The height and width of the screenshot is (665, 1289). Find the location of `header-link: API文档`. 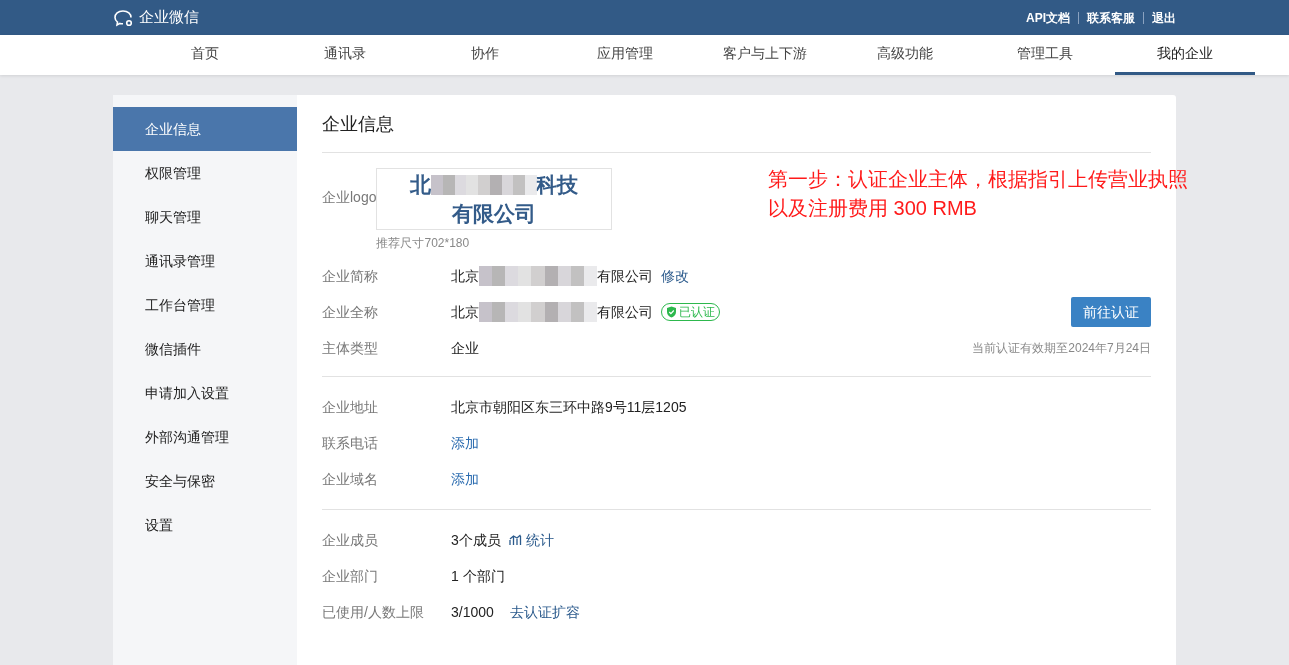

header-link: API文档 is located at coordinates (1048, 17).